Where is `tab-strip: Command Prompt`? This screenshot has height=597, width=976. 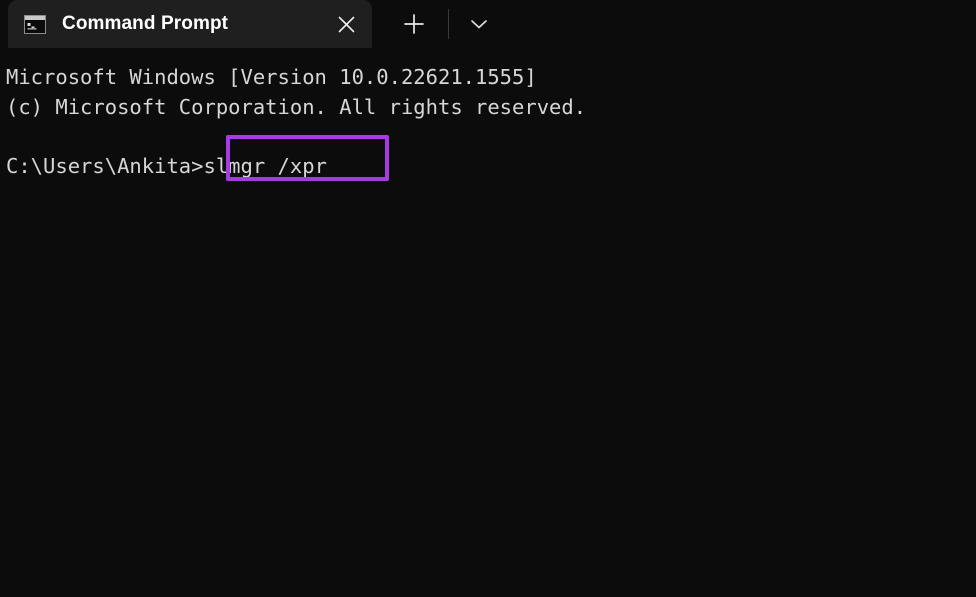 tab-strip: Command Prompt is located at coordinates (488, 27).